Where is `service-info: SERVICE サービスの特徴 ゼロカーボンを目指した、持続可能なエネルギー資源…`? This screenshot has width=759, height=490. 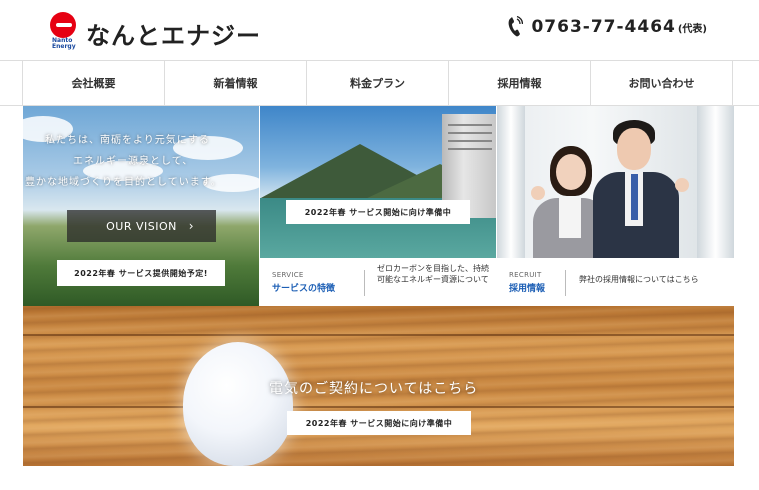 service-info: SERVICE サービスの特徴 ゼロカーボンを目指した、持続可能なエネルギー資源… is located at coordinates (378, 282).